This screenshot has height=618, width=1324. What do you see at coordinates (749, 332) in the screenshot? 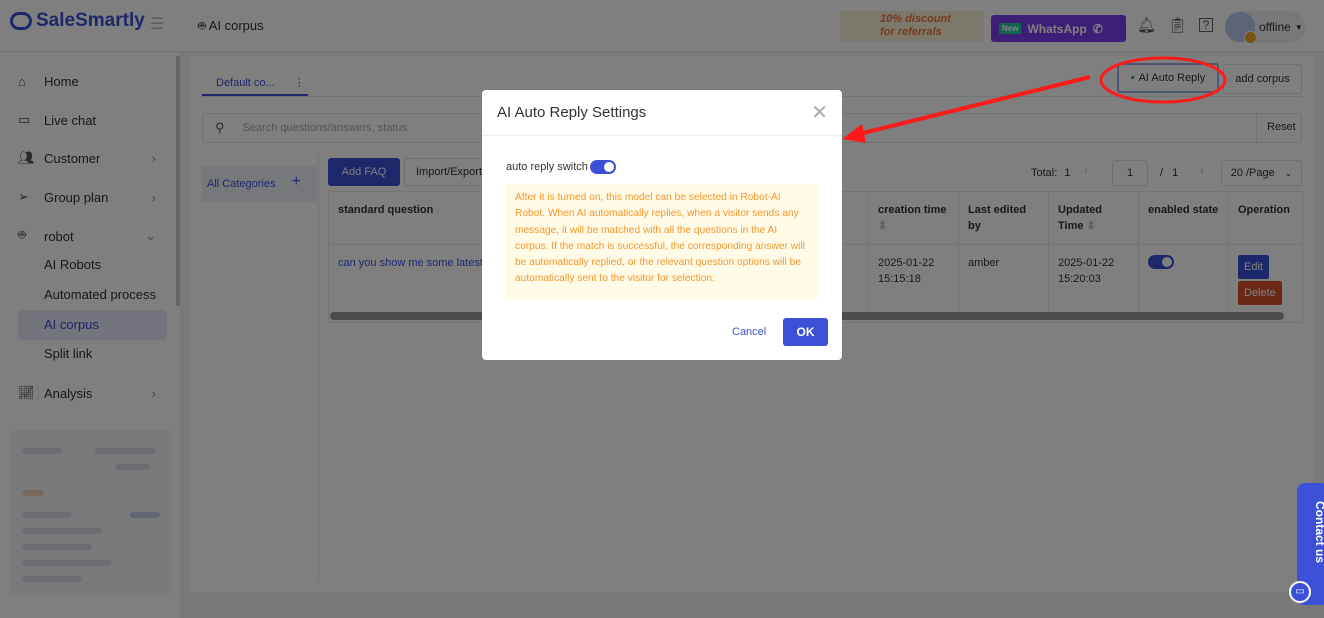
I see `cancel-button: Cancel` at bounding box center [749, 332].